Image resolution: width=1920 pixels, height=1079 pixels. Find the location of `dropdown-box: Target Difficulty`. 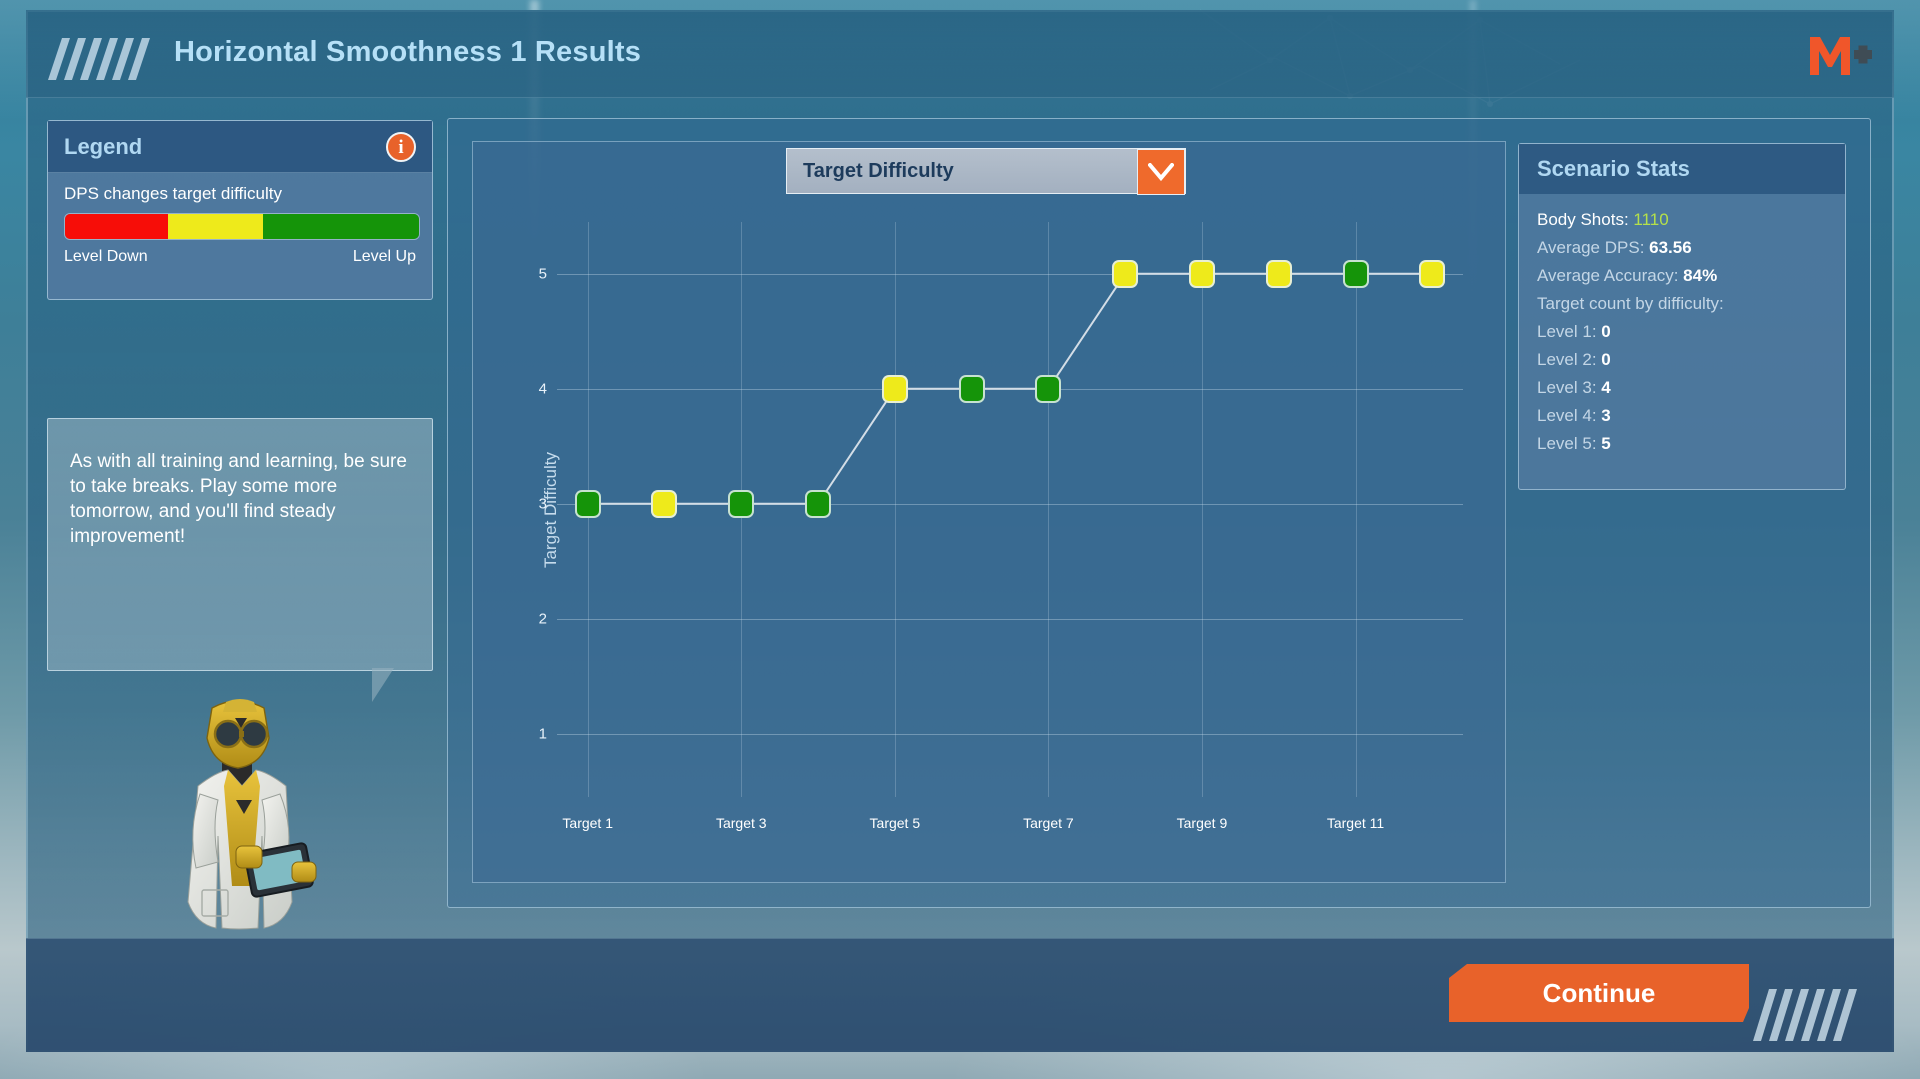

dropdown-box: Target Difficulty is located at coordinates (986, 171).